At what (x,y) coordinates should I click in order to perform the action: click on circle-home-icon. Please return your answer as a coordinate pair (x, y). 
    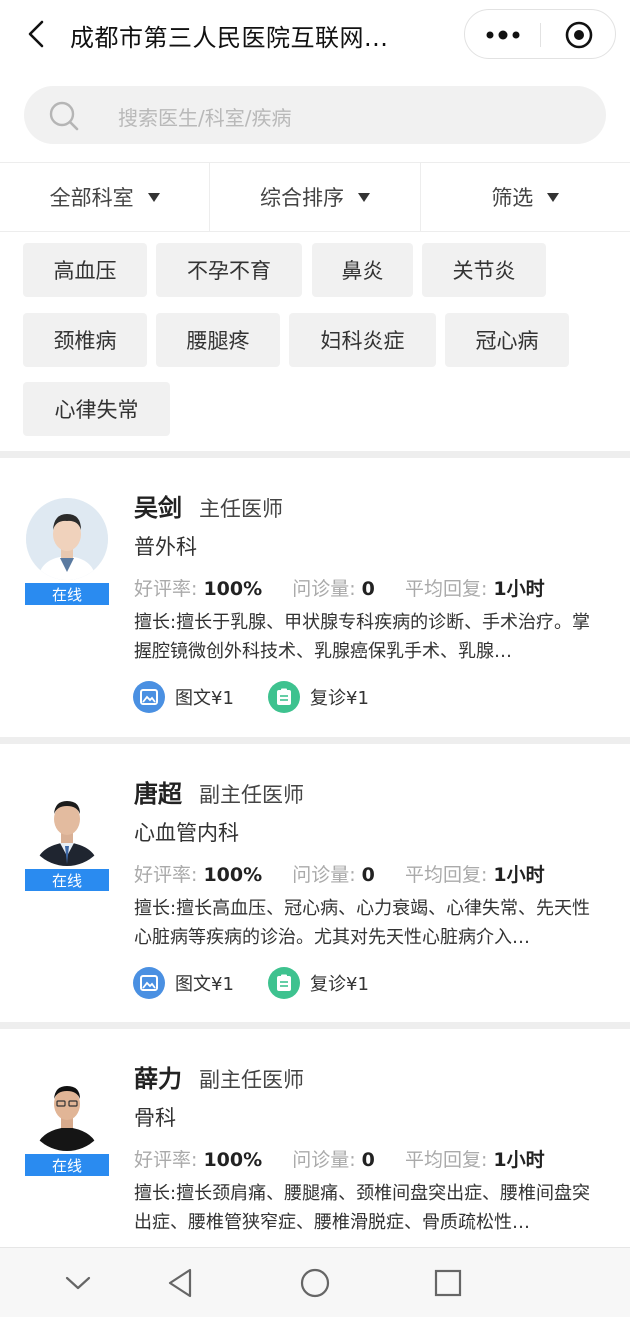
    Looking at the image, I should click on (315, 1283).